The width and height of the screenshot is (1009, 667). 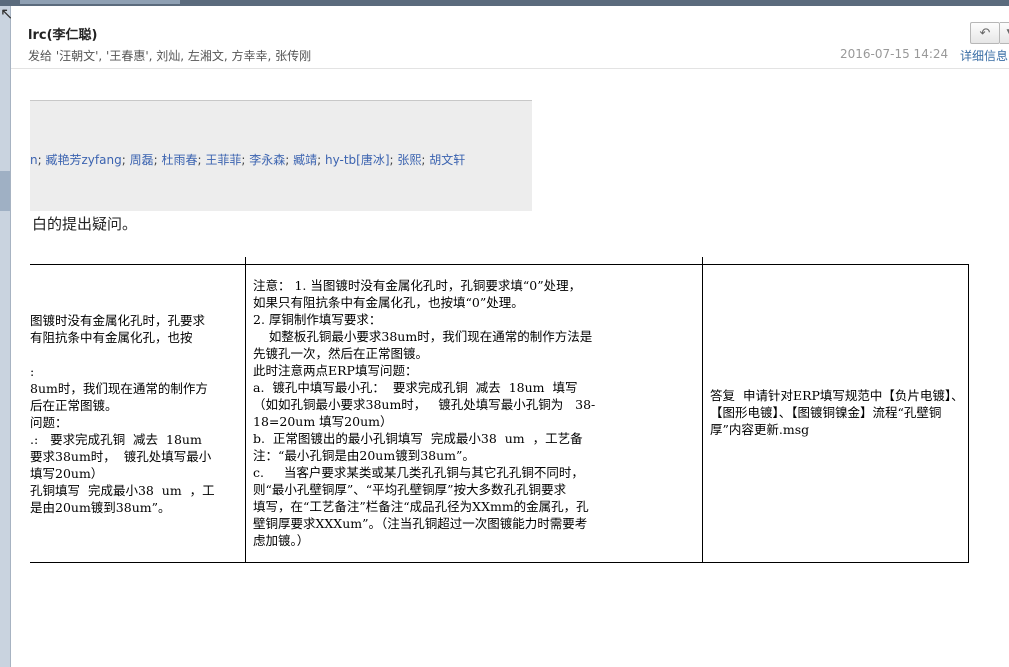 What do you see at coordinates (5, 336) in the screenshot?
I see `left-pane-edge` at bounding box center [5, 336].